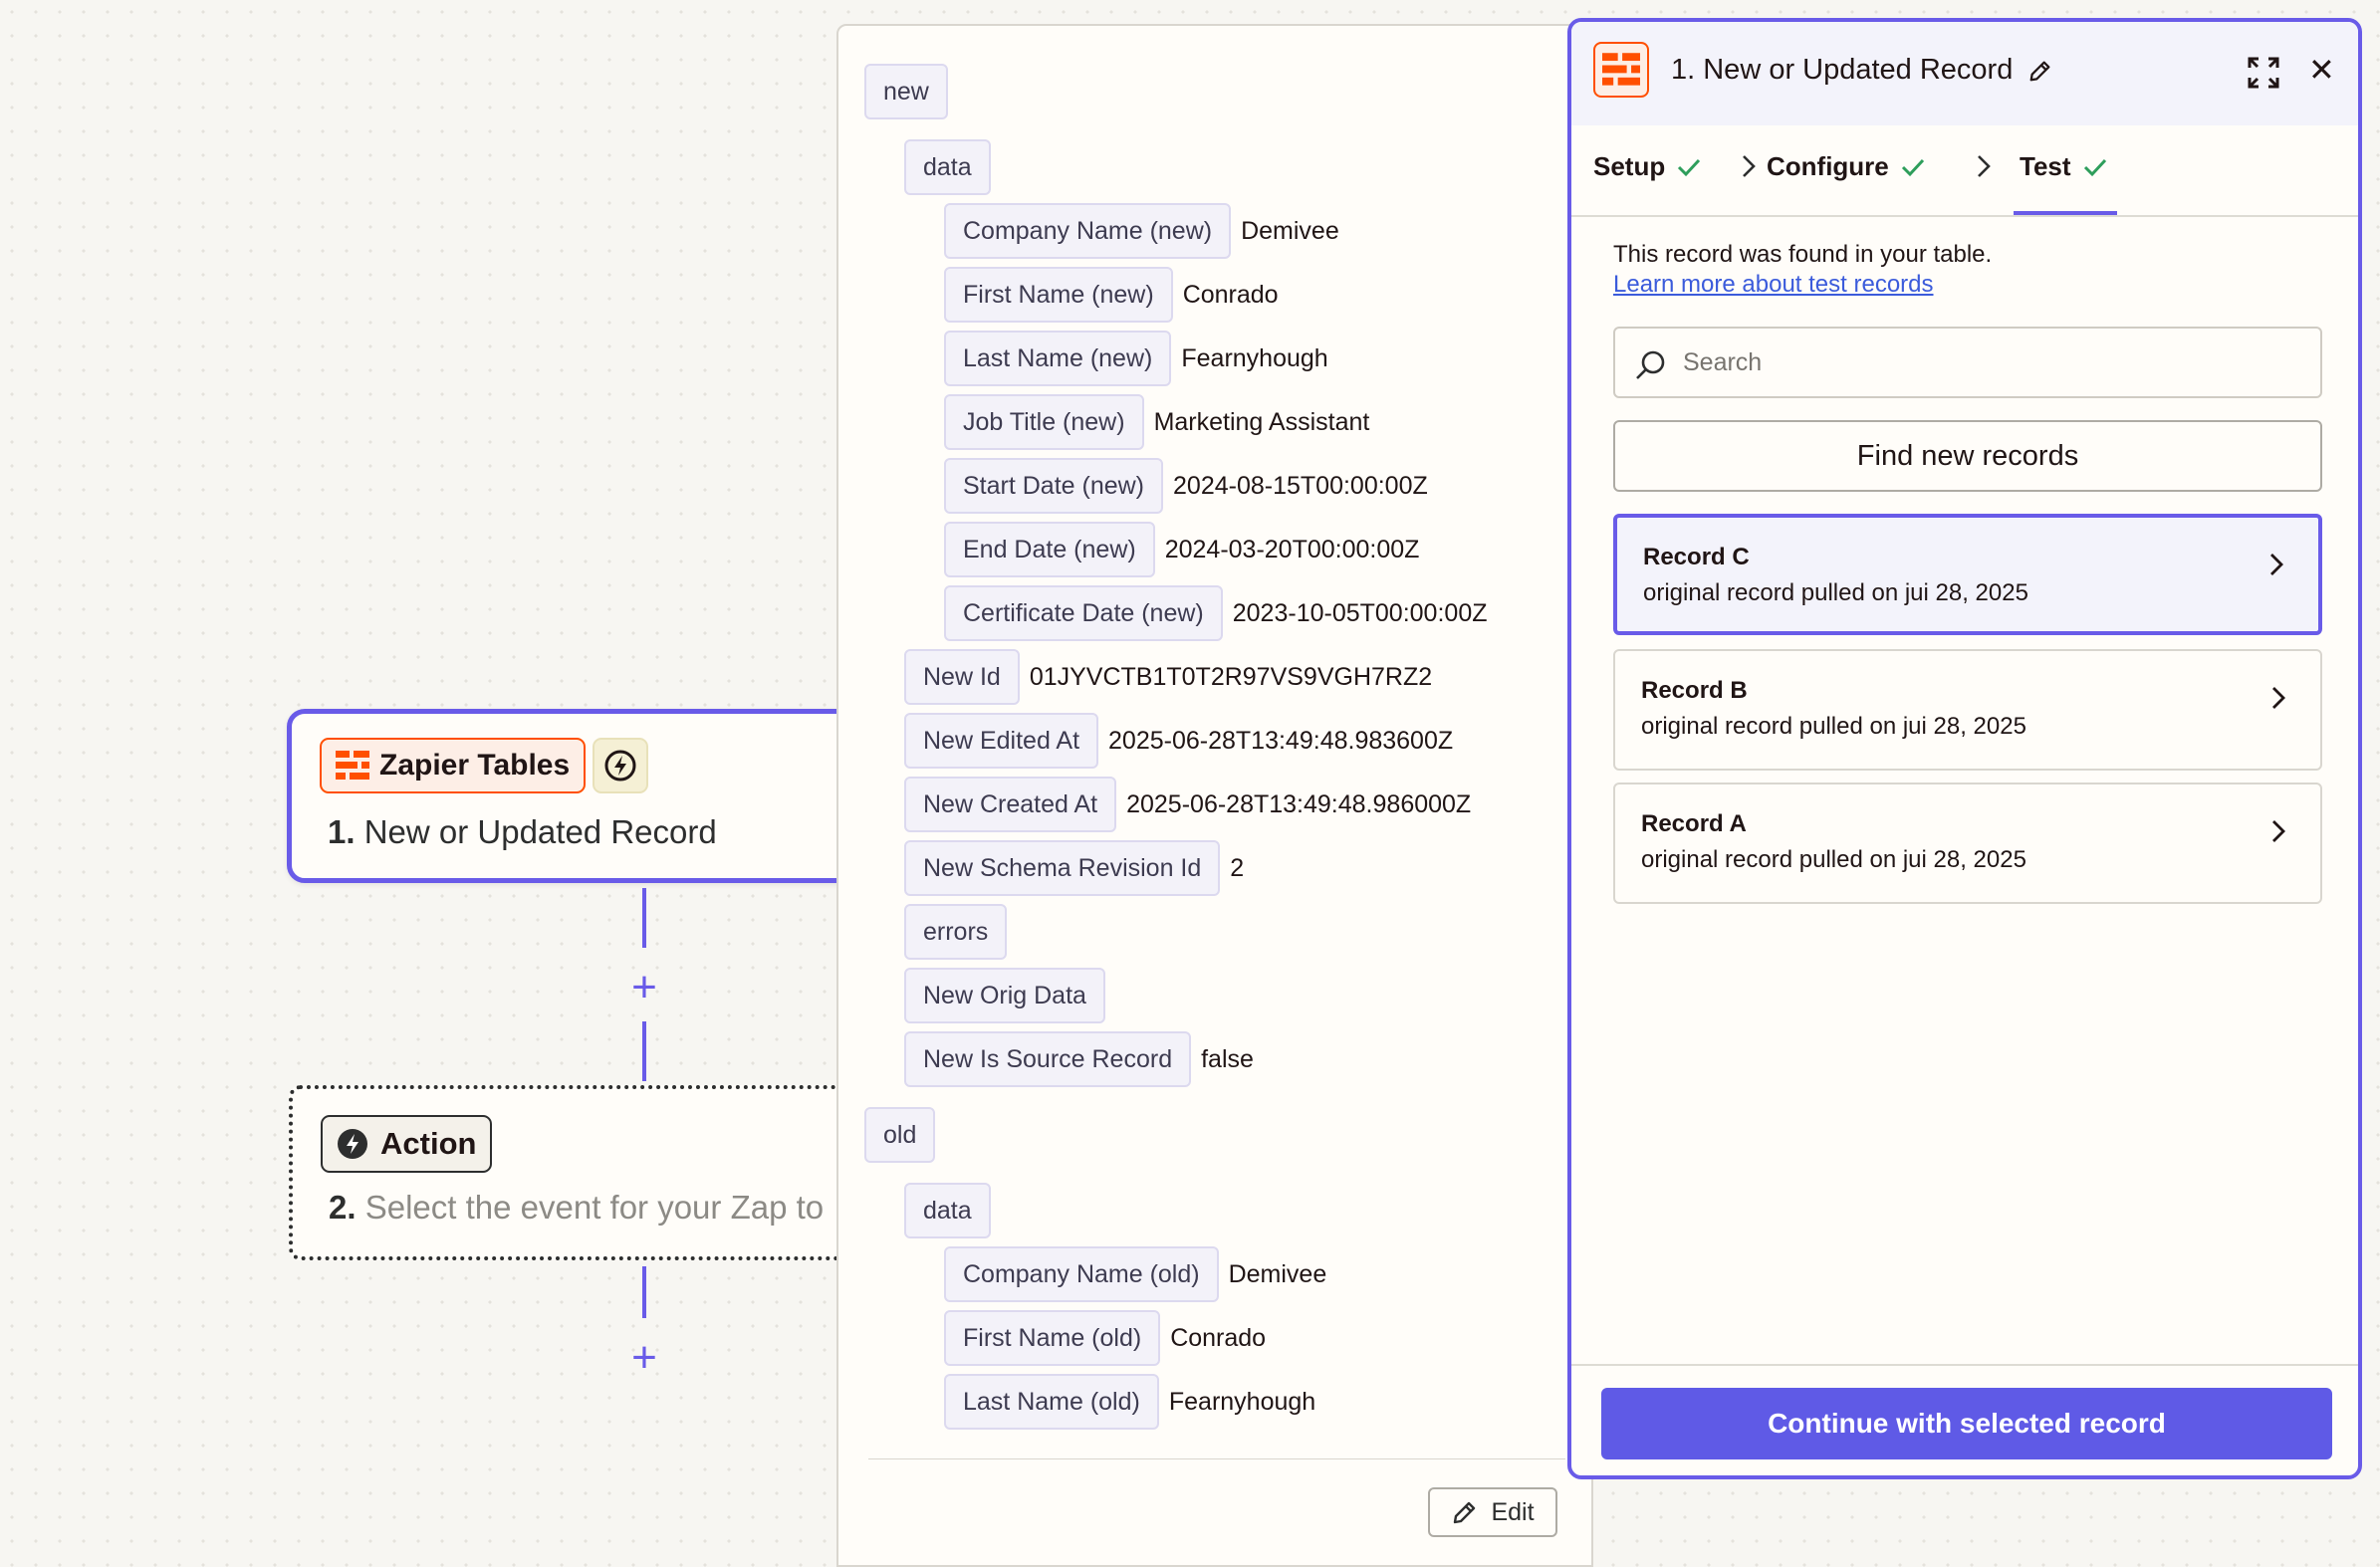 Image resolution: width=2380 pixels, height=1567 pixels. I want to click on tree-key: data, so click(947, 167).